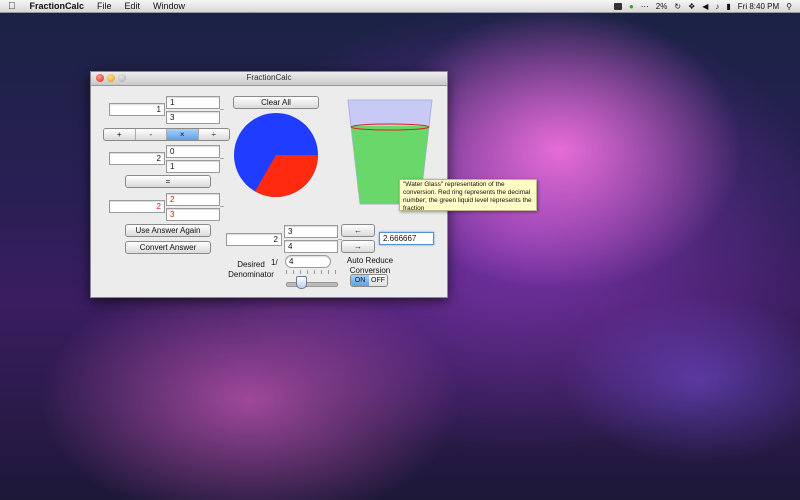 The image size is (800, 500). I want to click on menu-file: File, so click(104, 6).